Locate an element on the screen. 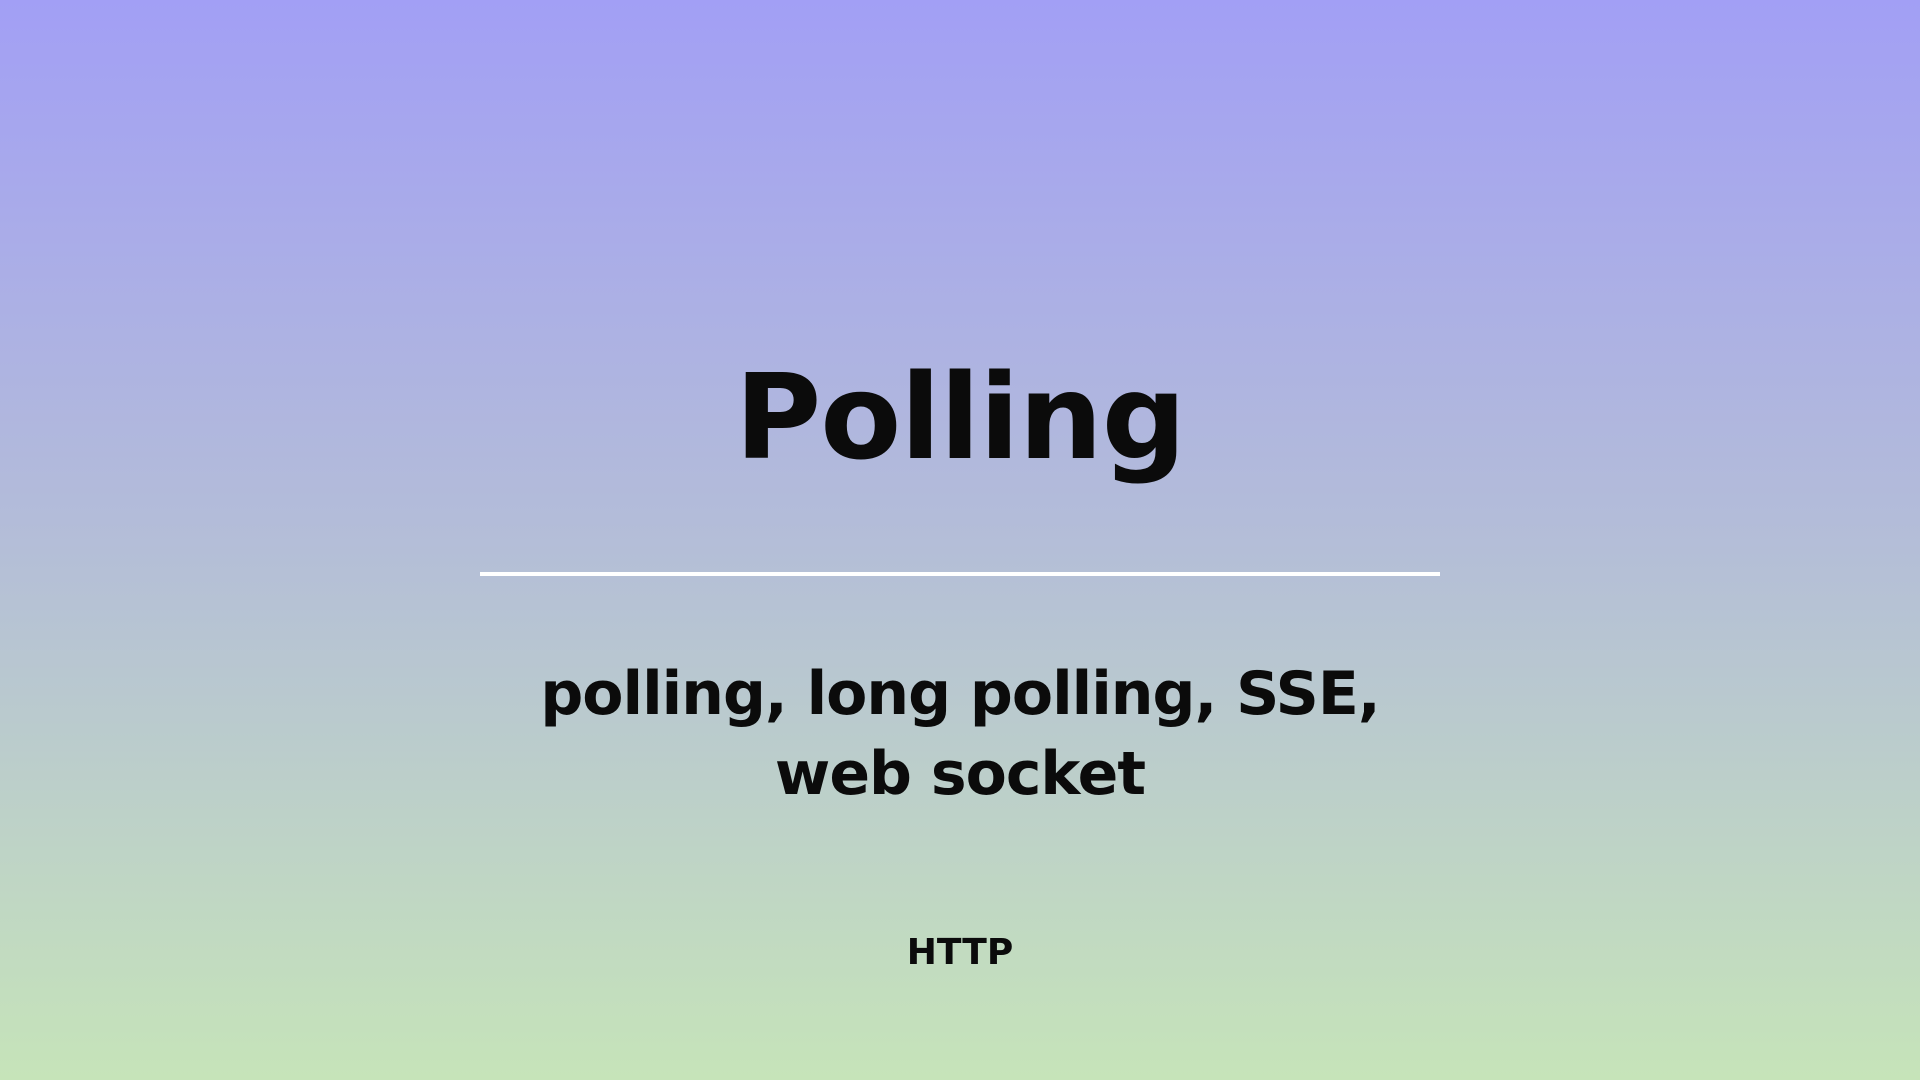 This screenshot has height=1080, width=1920. slide-footer: HTTP is located at coordinates (960, 952).